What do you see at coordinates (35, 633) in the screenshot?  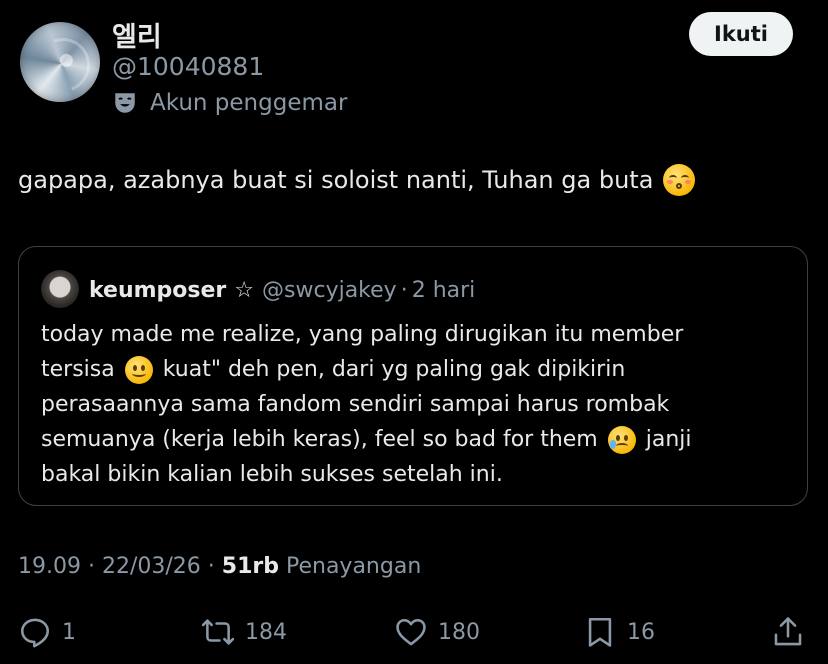 I see `reply-icon` at bounding box center [35, 633].